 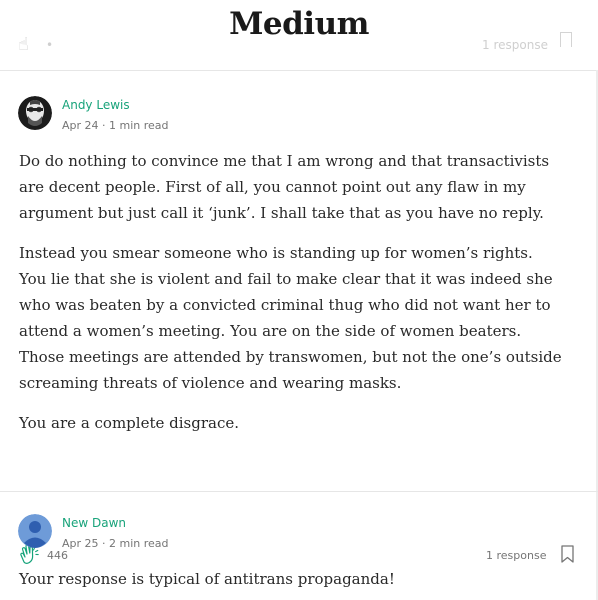 I want to click on medium-logo: Medium, so click(x=299, y=24).